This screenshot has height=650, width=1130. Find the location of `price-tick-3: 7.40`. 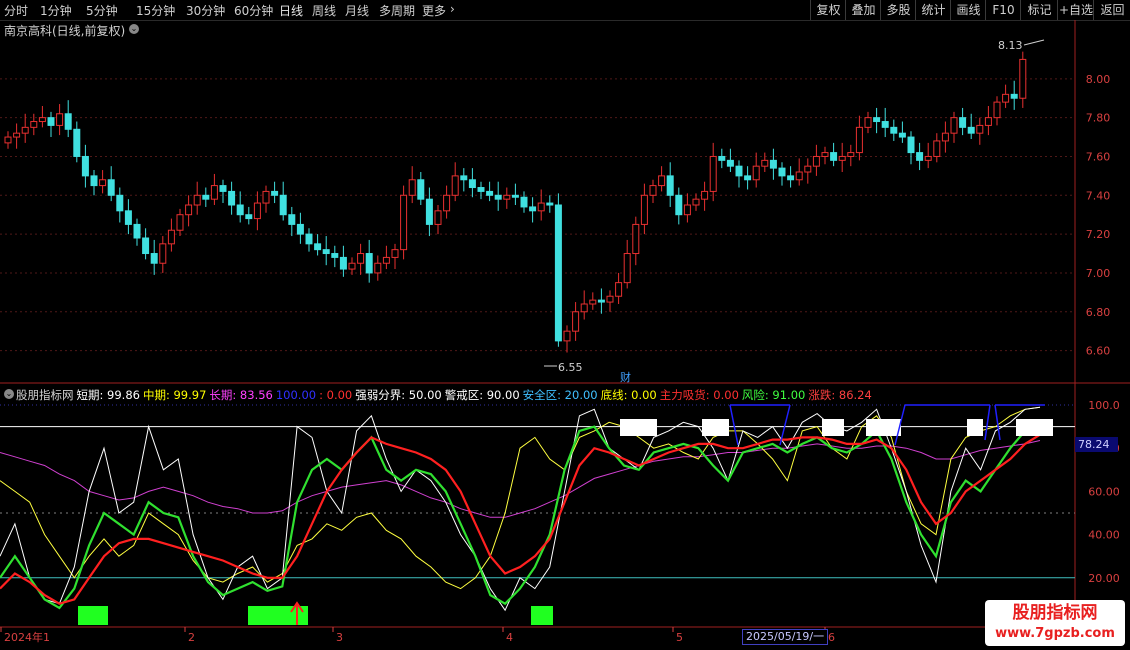

price-tick-3: 7.40 is located at coordinates (1098, 195).